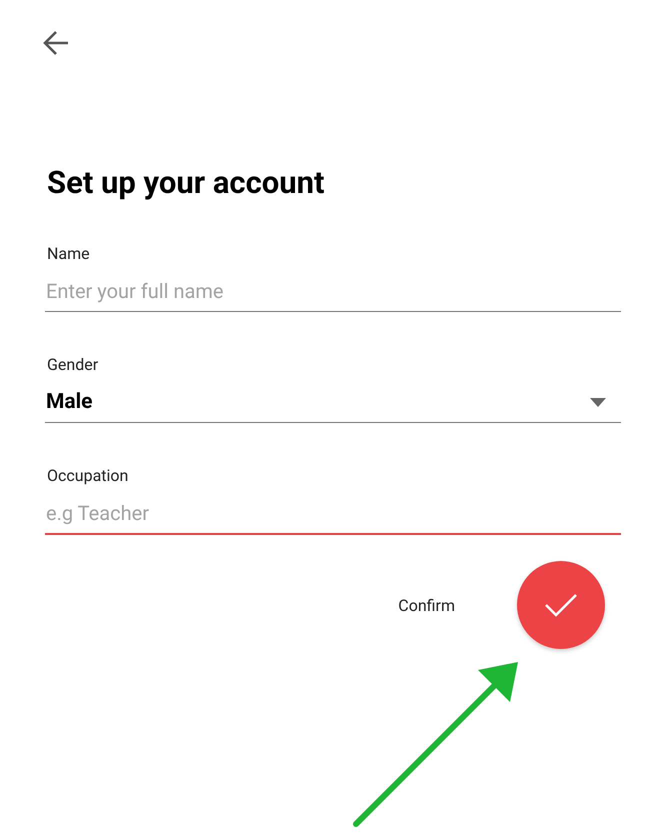 This screenshot has height=840, width=667. What do you see at coordinates (333, 293) in the screenshot?
I see `input-field: Enter your full name` at bounding box center [333, 293].